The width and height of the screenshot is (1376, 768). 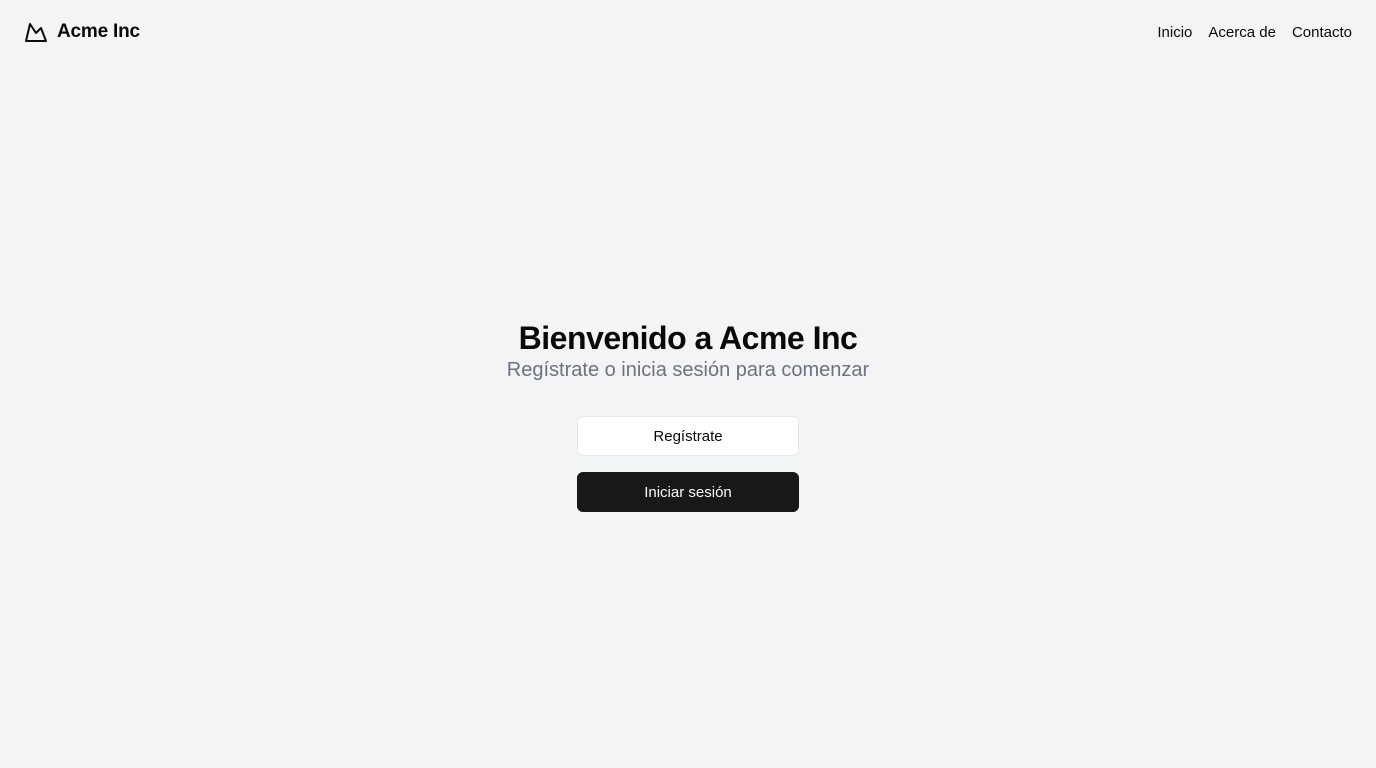 I want to click on main-nav: Inicio Acerca de Contacto, so click(x=1254, y=32).